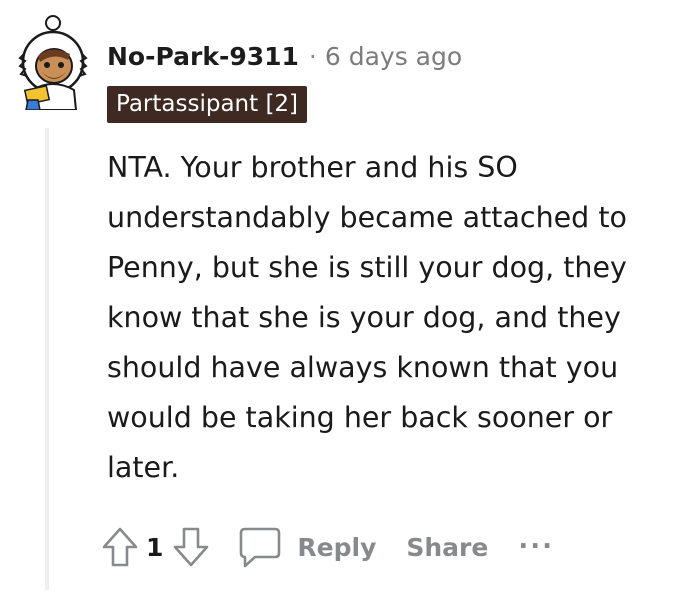 This screenshot has width=700, height=596. I want to click on share-button: Share, so click(447, 547).